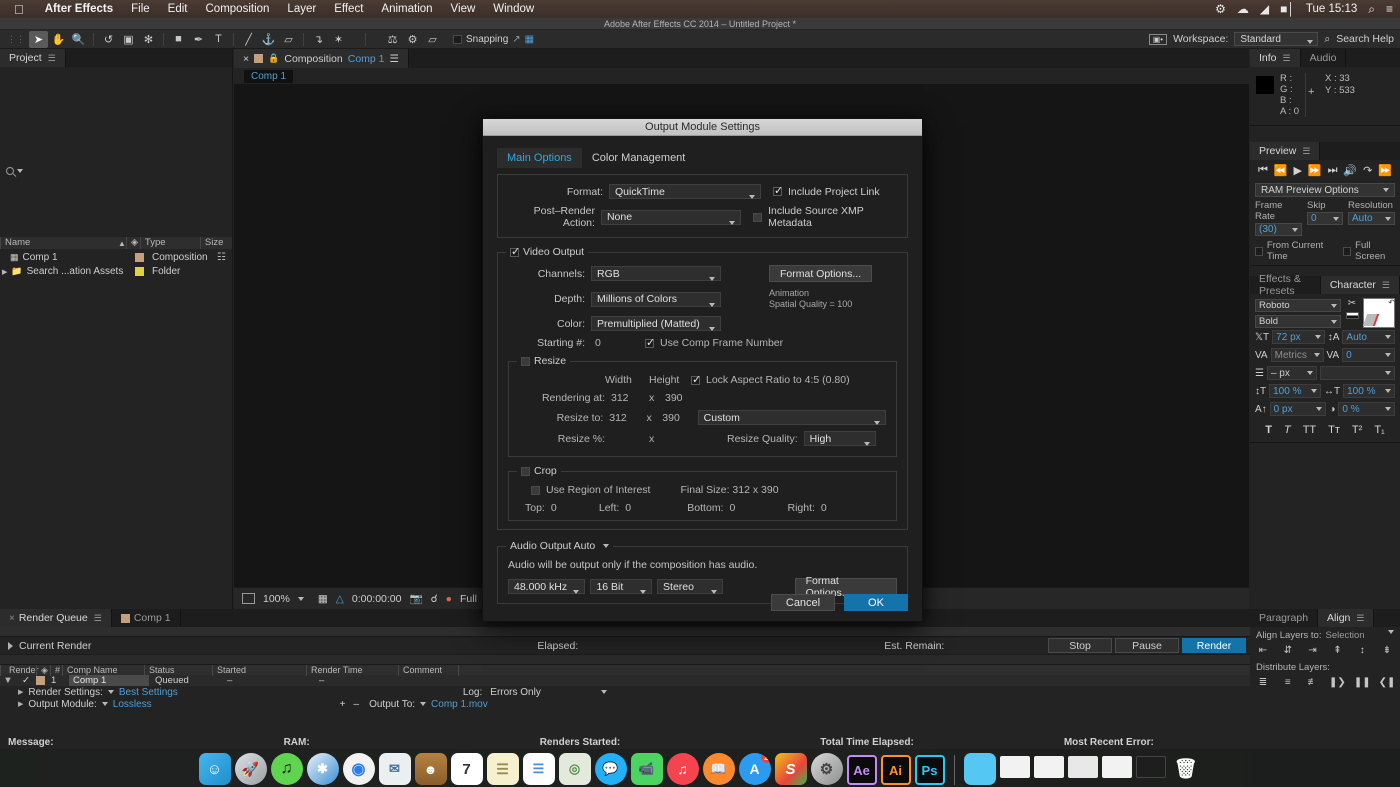 The image size is (1400, 787). Describe the element at coordinates (434, 599) in the screenshot. I see `show-snapshot-icon: ☌` at that location.